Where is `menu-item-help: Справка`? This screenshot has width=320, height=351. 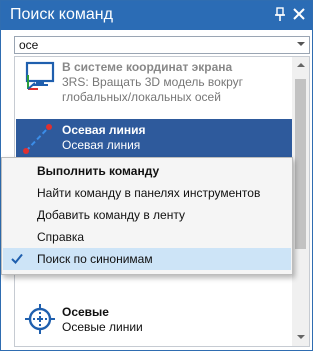 menu-item-help: Справка is located at coordinates (147, 237).